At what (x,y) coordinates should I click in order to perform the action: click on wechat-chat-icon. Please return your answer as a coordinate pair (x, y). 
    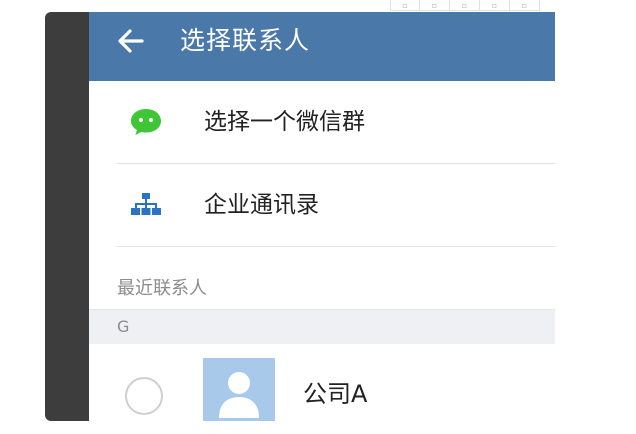
    Looking at the image, I should click on (146, 122).